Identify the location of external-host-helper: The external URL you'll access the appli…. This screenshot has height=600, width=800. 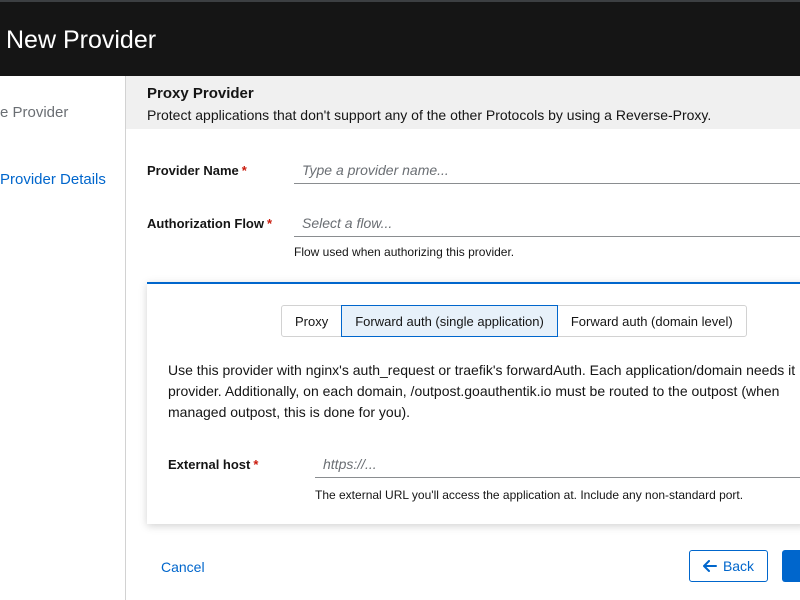
(529, 495).